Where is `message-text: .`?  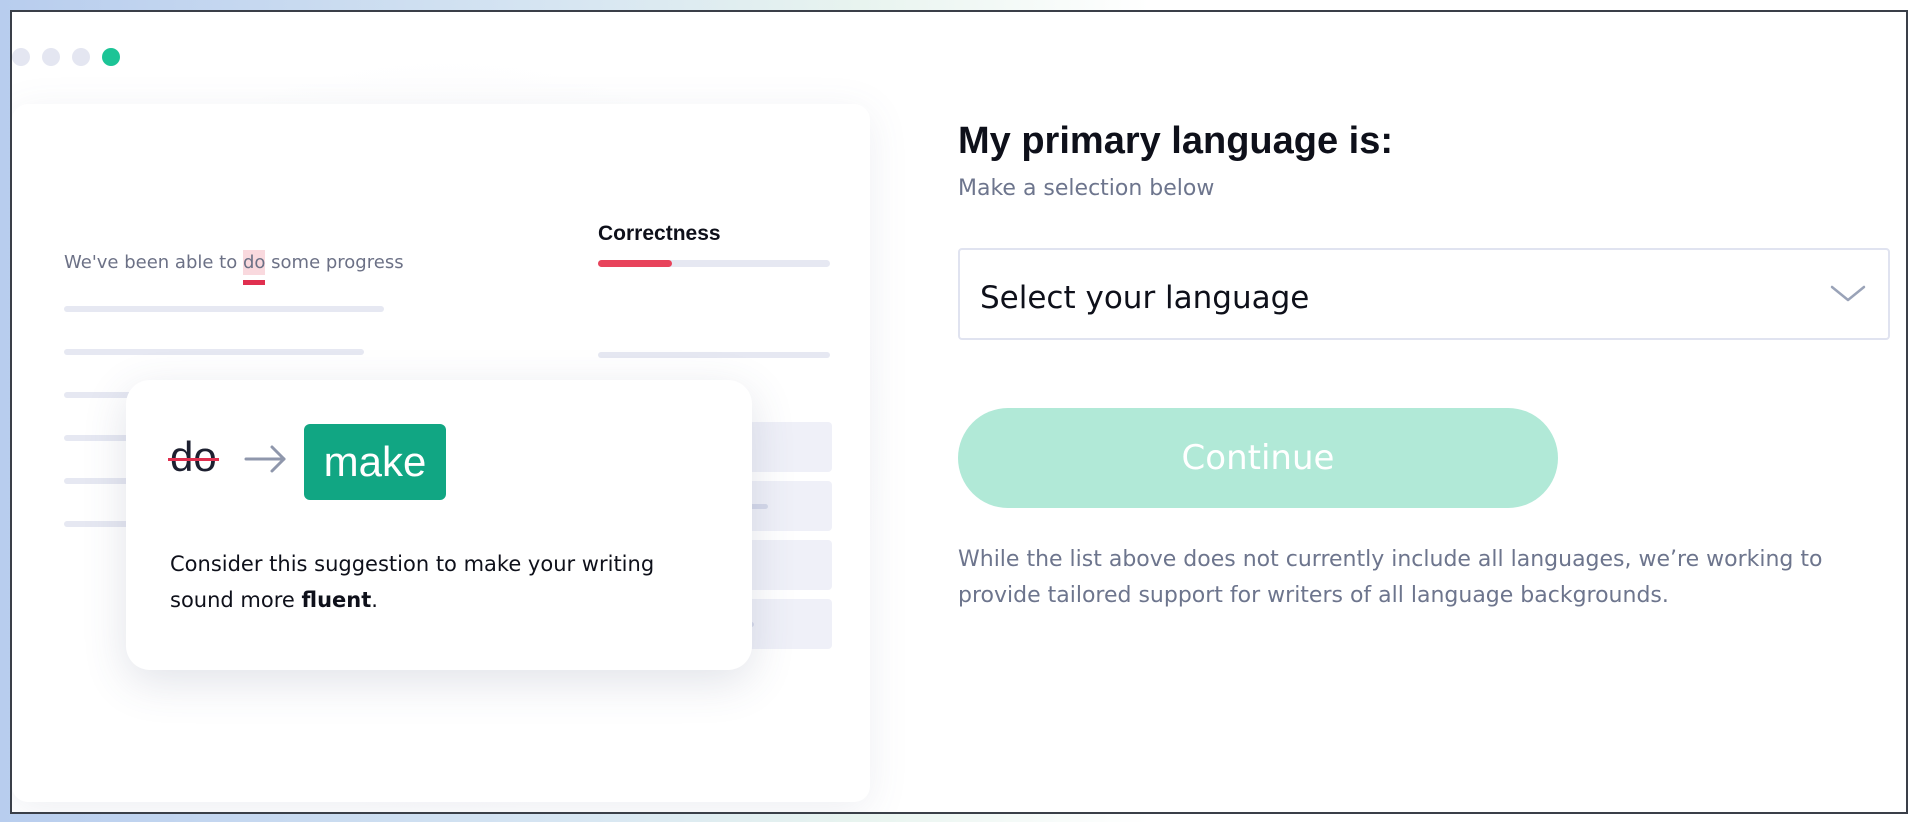 message-text: . is located at coordinates (374, 600).